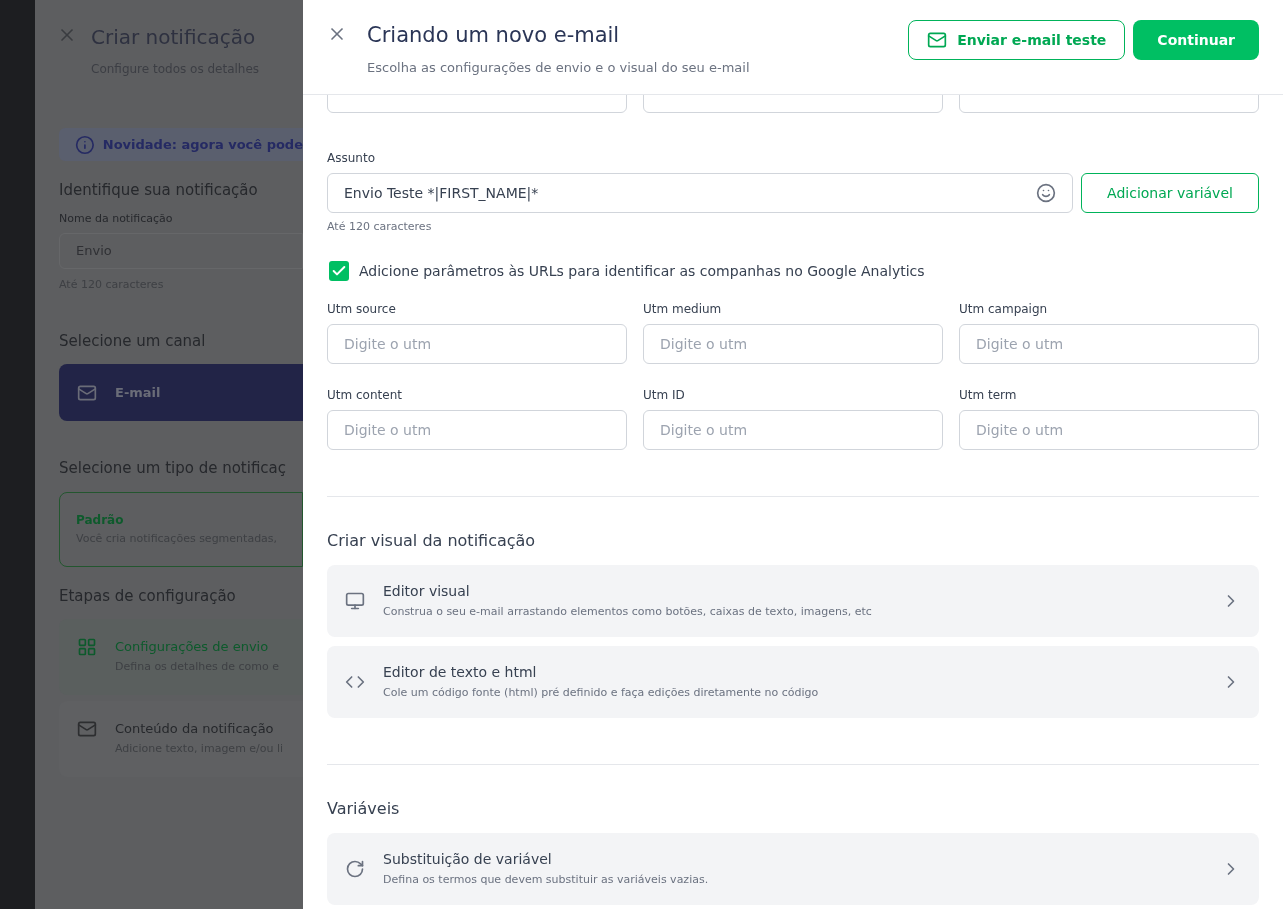  What do you see at coordinates (192, 647) in the screenshot?
I see `step-title: Configurações de envio` at bounding box center [192, 647].